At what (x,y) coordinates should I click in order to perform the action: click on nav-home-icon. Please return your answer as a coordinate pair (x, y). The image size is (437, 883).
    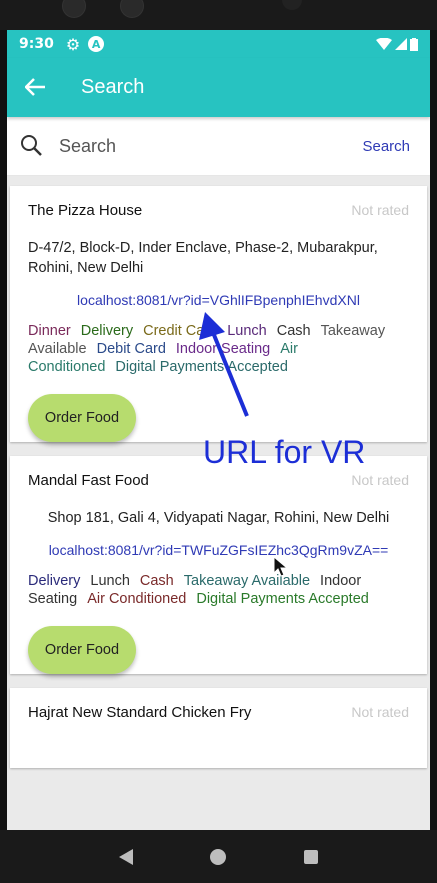
    Looking at the image, I should click on (218, 856).